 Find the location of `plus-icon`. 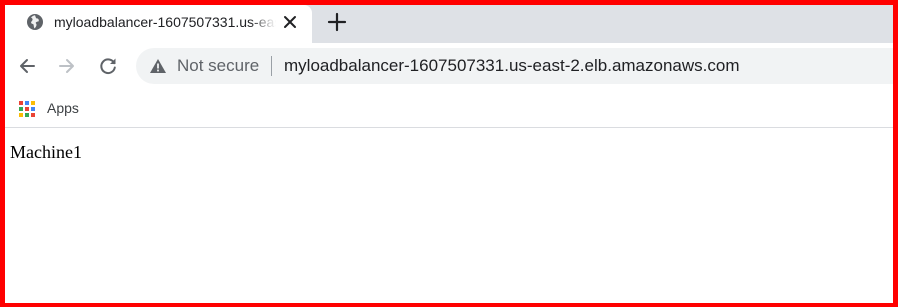

plus-icon is located at coordinates (337, 22).